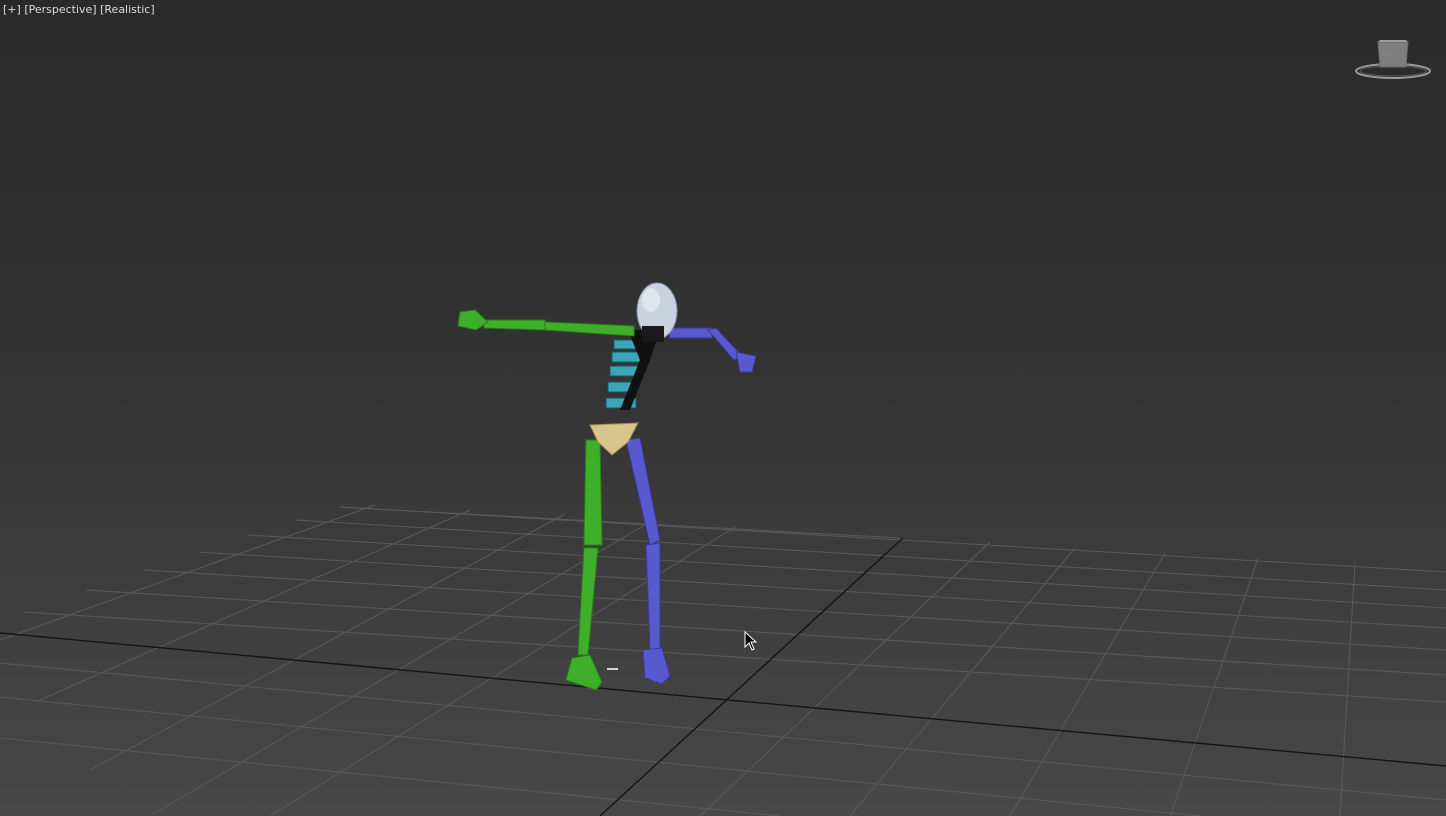 Image resolution: width=1446 pixels, height=816 pixels. What do you see at coordinates (546, 323) in the screenshot?
I see `left-arm` at bounding box center [546, 323].